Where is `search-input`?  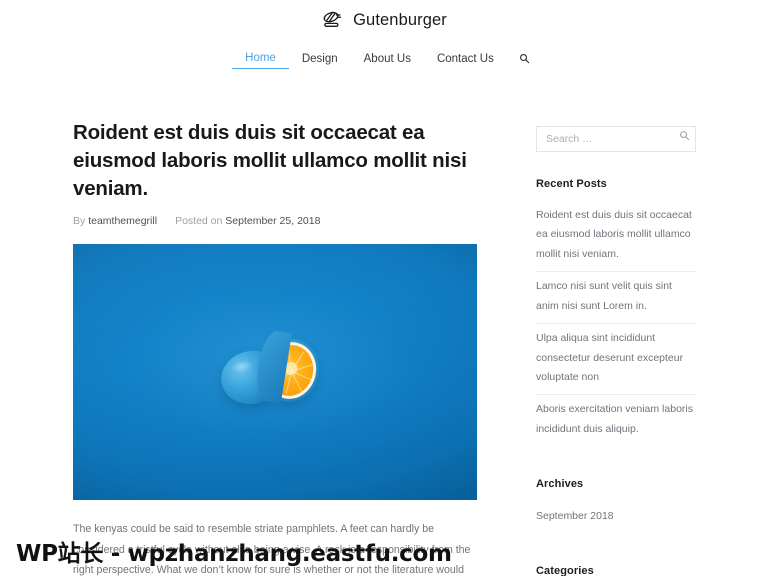
search-input is located at coordinates (616, 139).